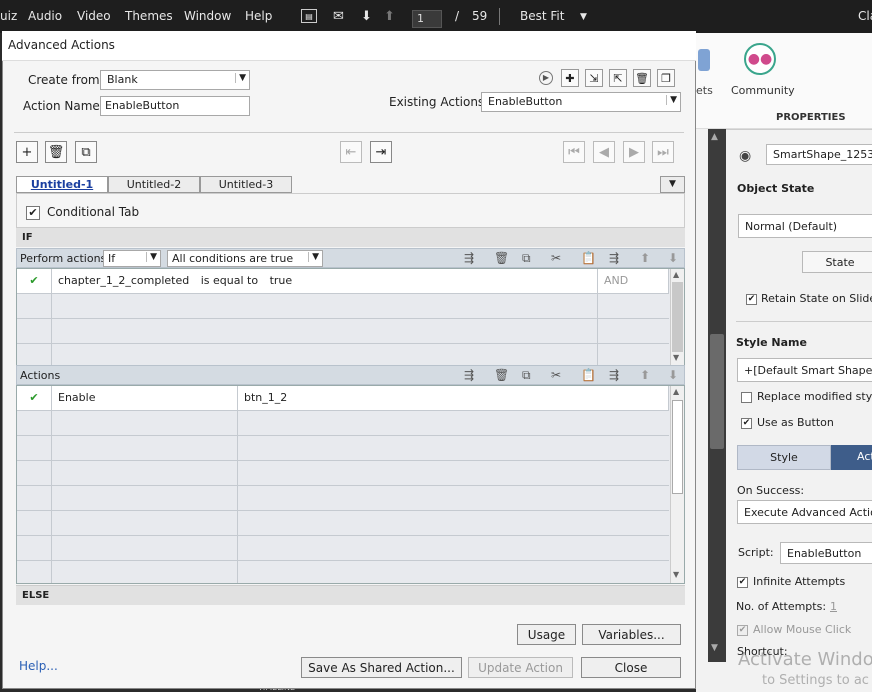 The width and height of the screenshot is (872, 692). I want to click on condition-cell: chapter_1_2_completed is equal to true, so click(325, 281).